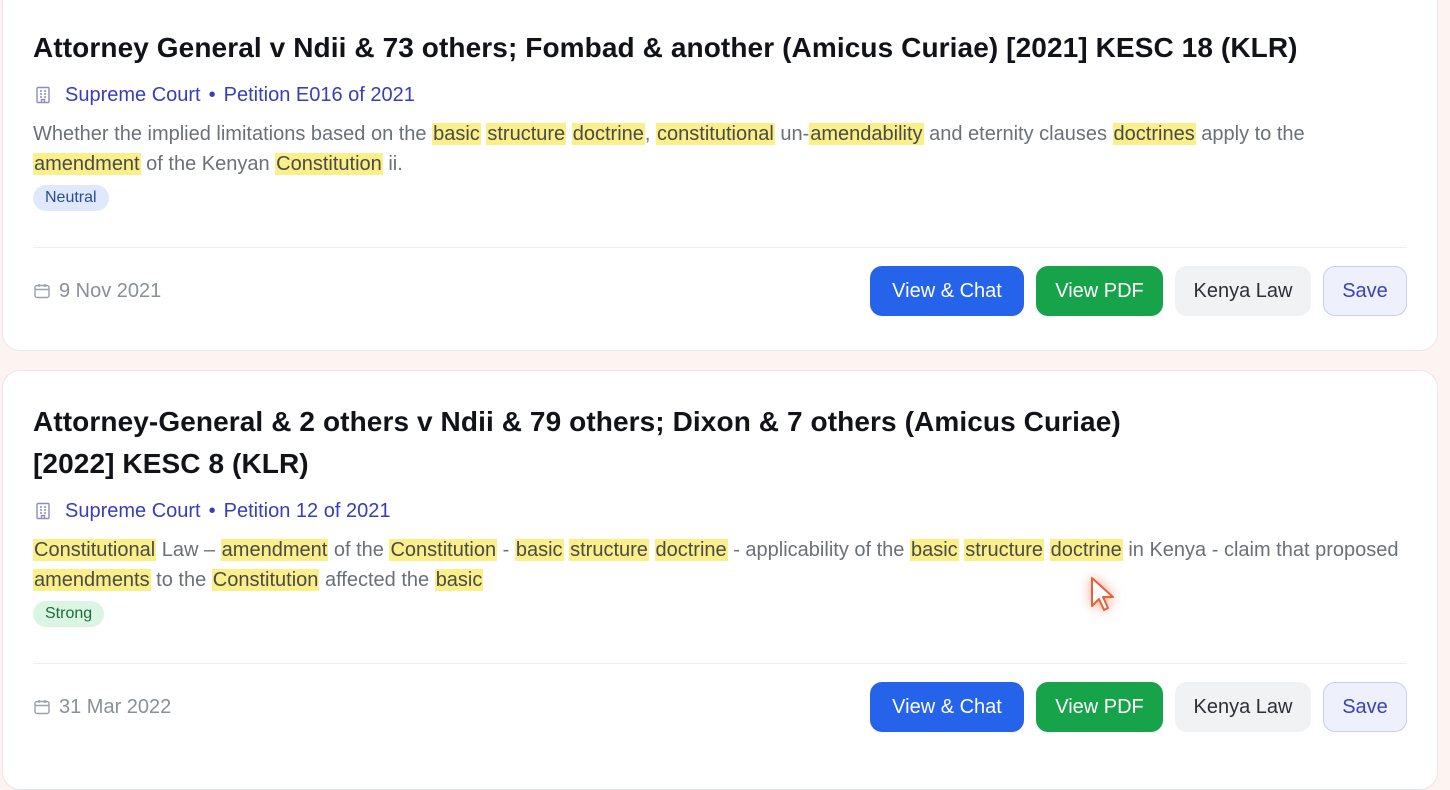 This screenshot has width=1450, height=790. What do you see at coordinates (110, 290) in the screenshot?
I see `date-text: 9 Nov 2021` at bounding box center [110, 290].